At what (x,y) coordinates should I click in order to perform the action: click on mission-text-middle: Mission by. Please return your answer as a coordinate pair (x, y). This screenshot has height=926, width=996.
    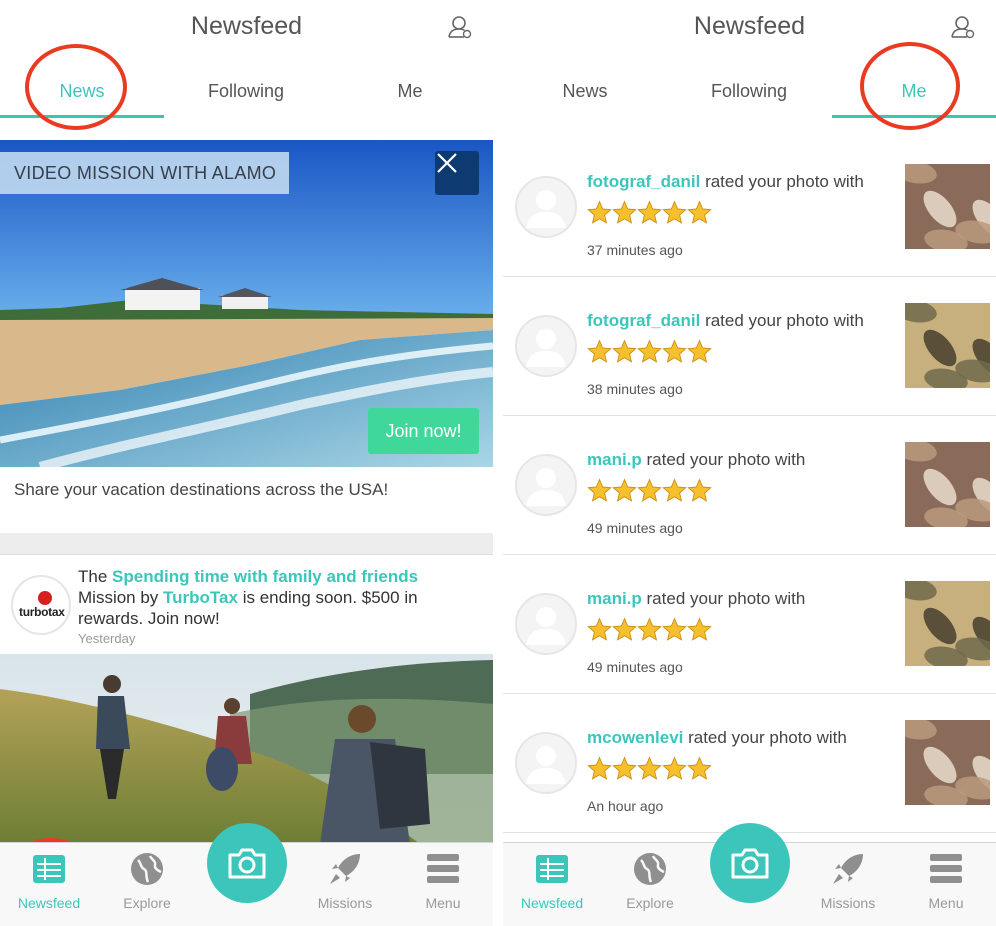
    Looking at the image, I should click on (121, 597).